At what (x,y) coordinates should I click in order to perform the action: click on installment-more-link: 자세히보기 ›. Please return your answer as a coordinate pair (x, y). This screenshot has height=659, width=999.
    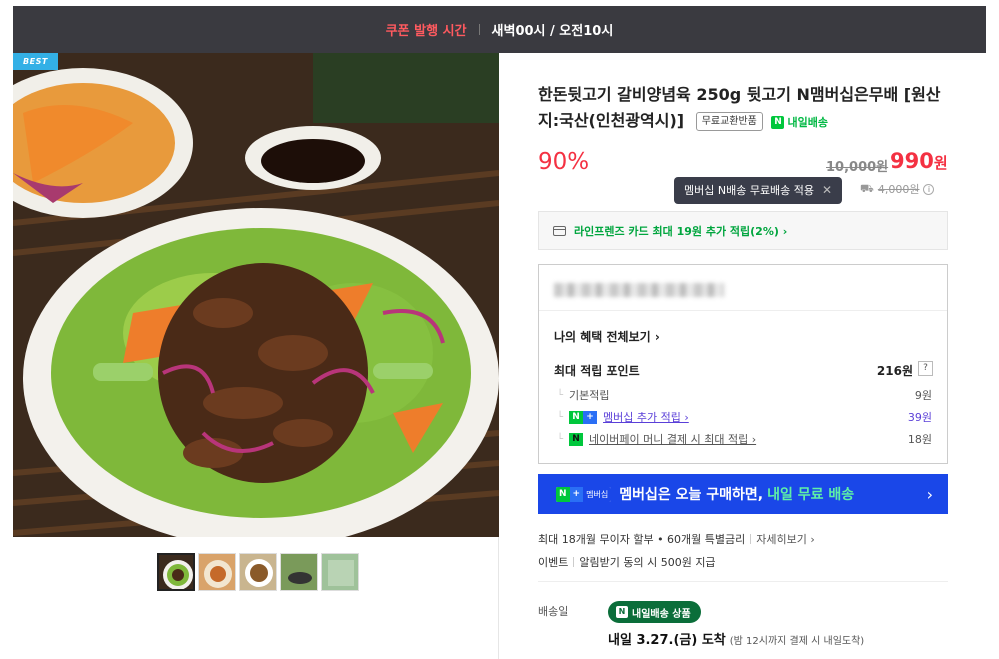
    Looking at the image, I should click on (785, 539).